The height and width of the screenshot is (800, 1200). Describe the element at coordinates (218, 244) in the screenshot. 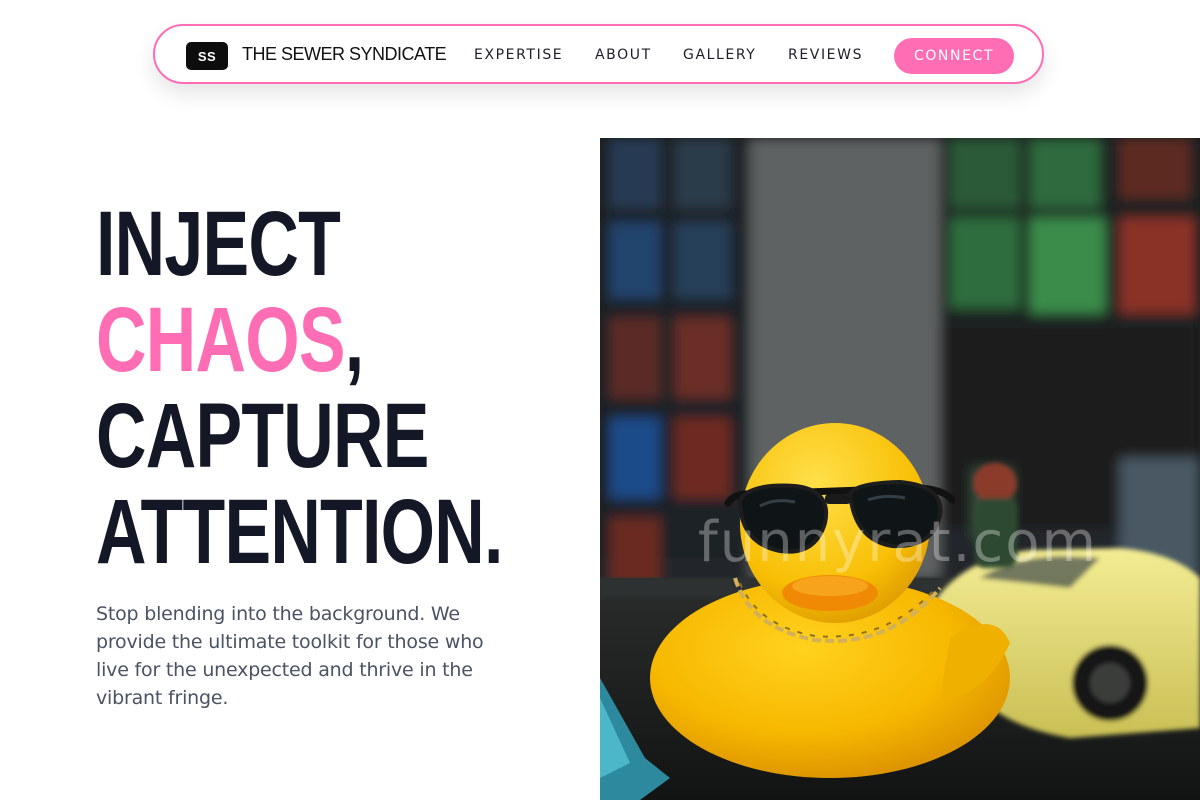

I see `headline-line-1: INJECT` at that location.